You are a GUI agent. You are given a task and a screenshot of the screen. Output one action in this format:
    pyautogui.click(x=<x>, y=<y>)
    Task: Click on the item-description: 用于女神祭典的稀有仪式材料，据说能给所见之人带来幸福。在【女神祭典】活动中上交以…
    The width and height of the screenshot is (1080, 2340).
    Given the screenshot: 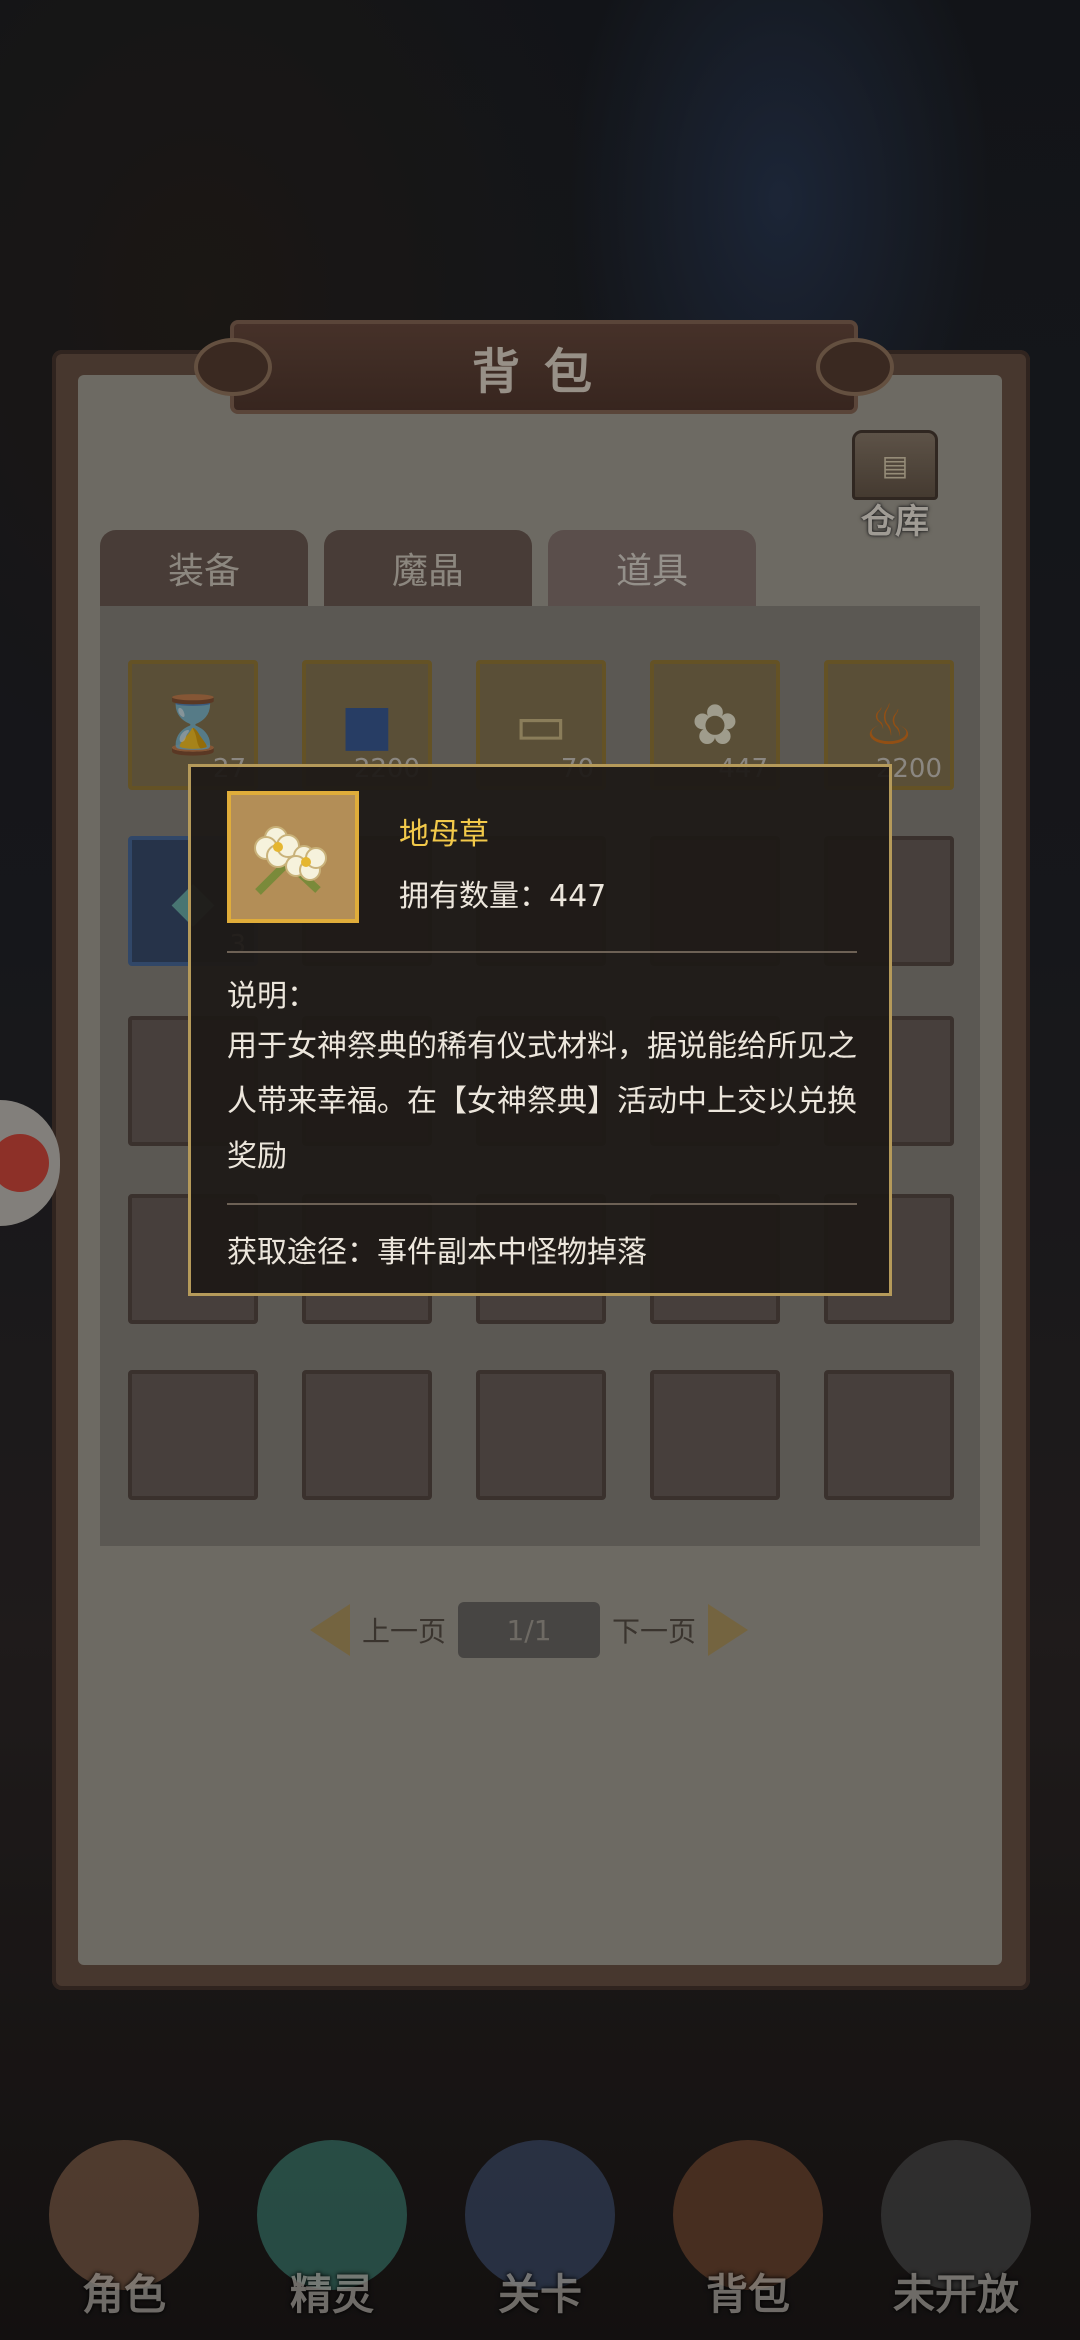 What is the action you would take?
    pyautogui.click(x=542, y=1101)
    